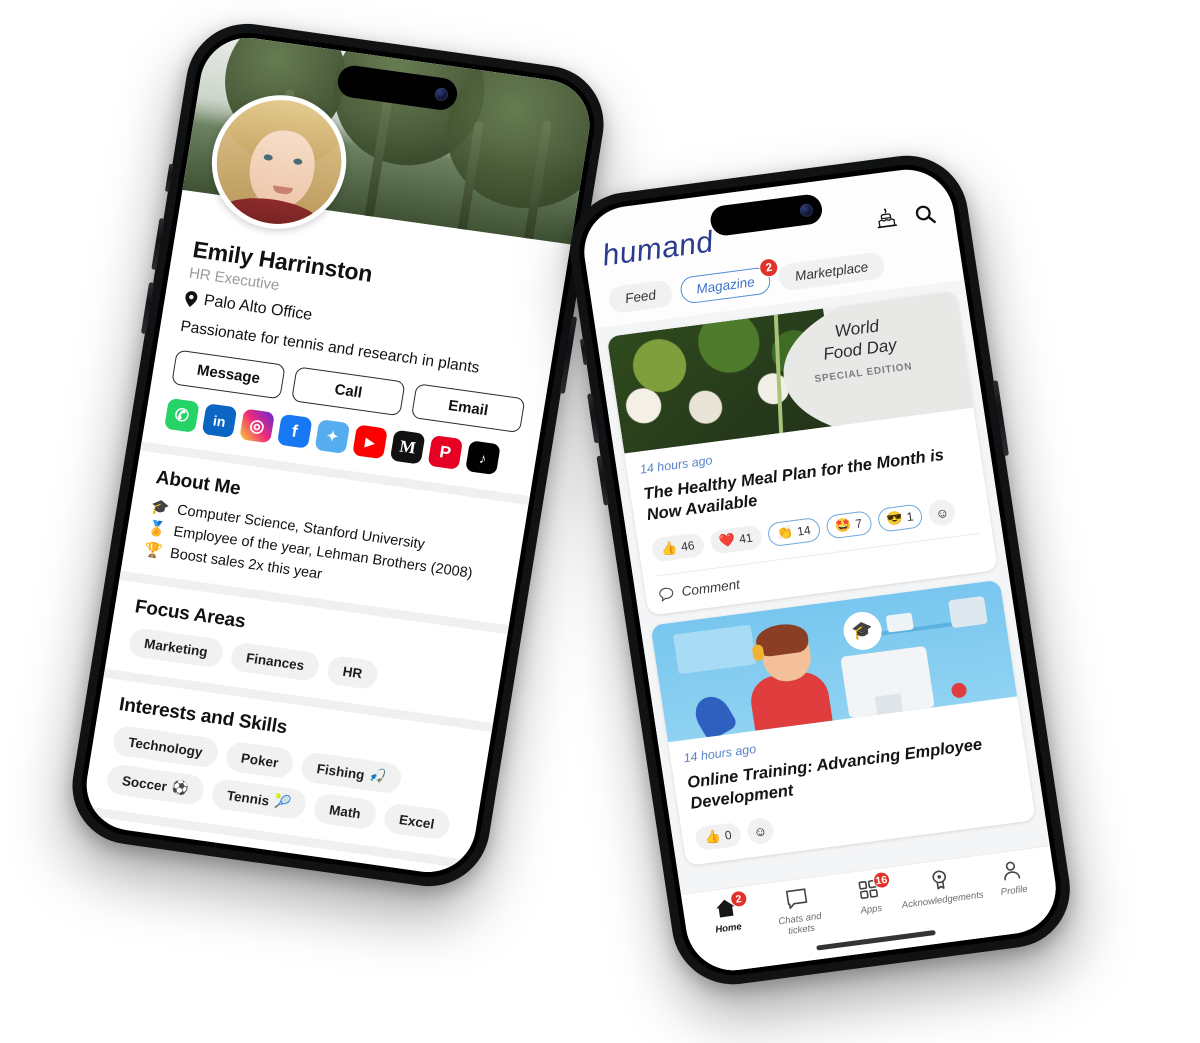  Describe the element at coordinates (843, 525) in the screenshot. I see `star-struck-icon: 🤩` at that location.